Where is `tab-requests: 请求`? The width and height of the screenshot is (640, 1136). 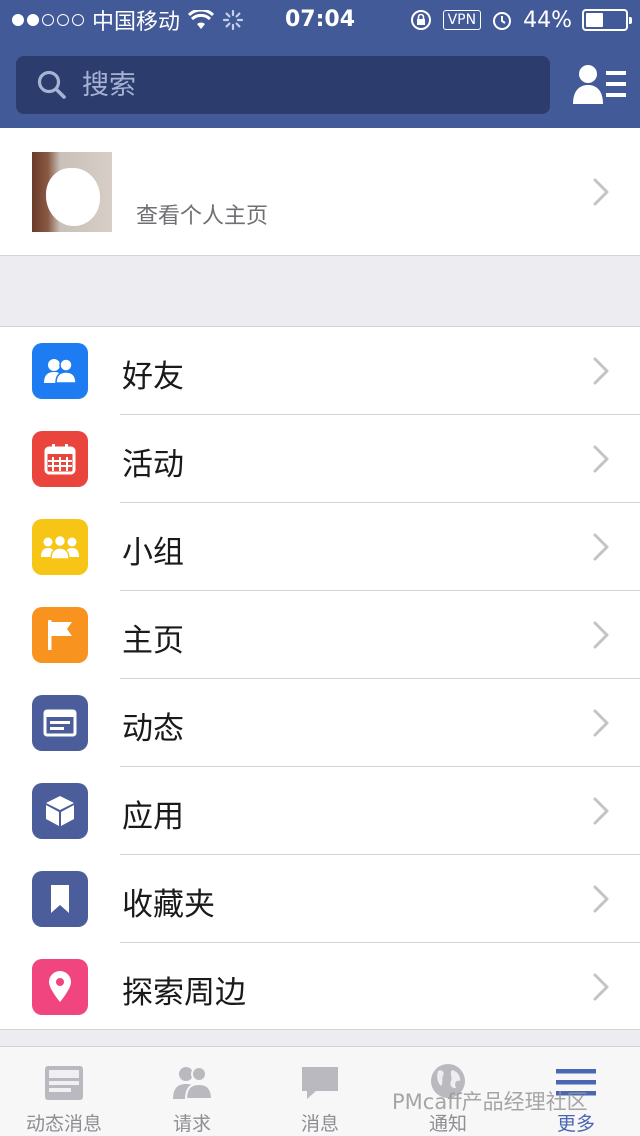
tab-requests: 请求 is located at coordinates (192, 1091).